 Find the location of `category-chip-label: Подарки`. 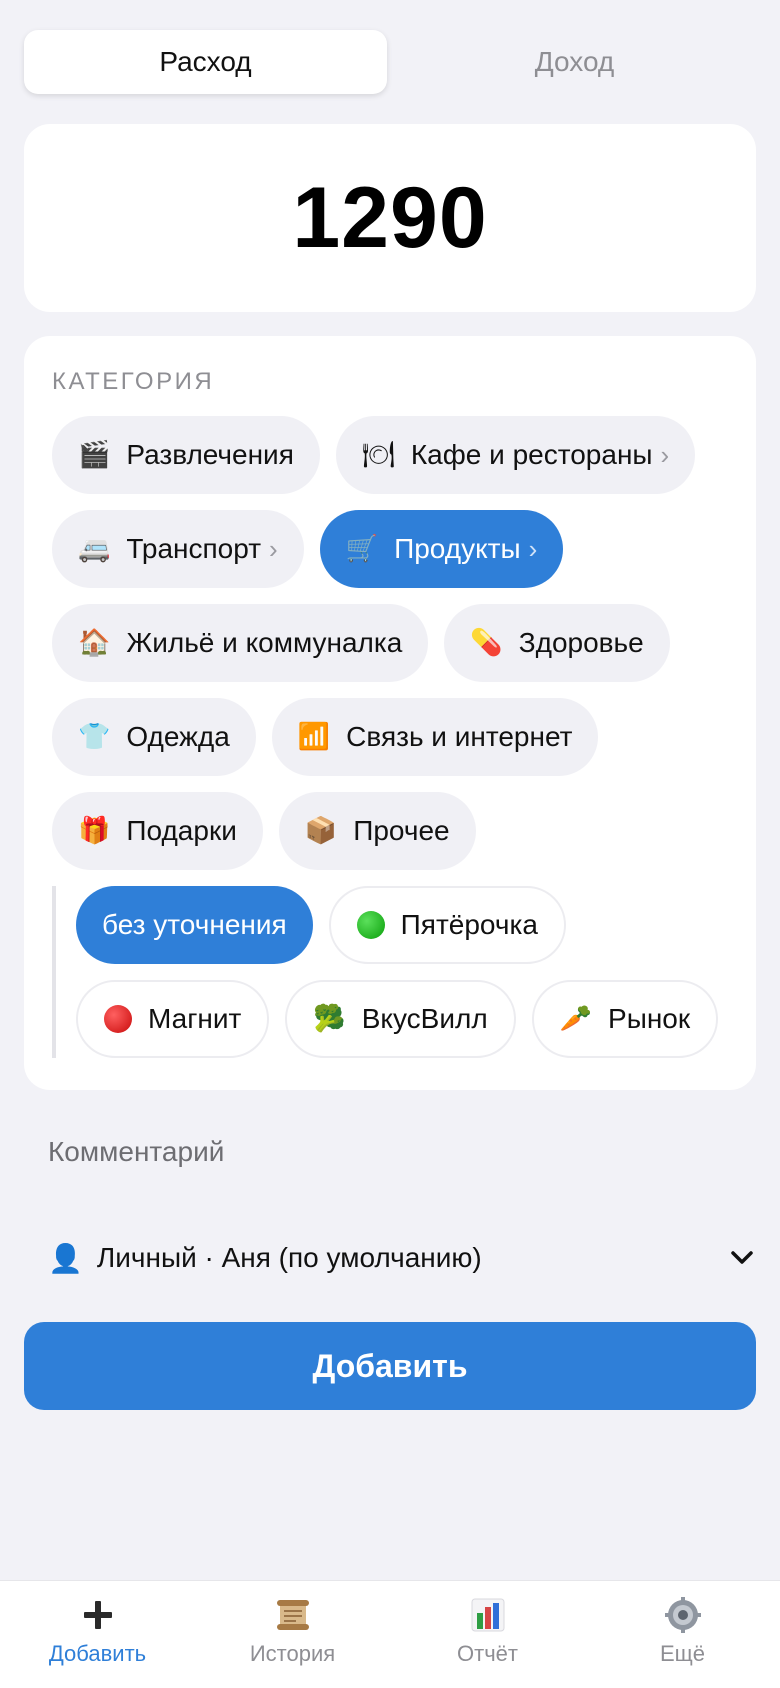

category-chip-label: Подарки is located at coordinates (181, 830).